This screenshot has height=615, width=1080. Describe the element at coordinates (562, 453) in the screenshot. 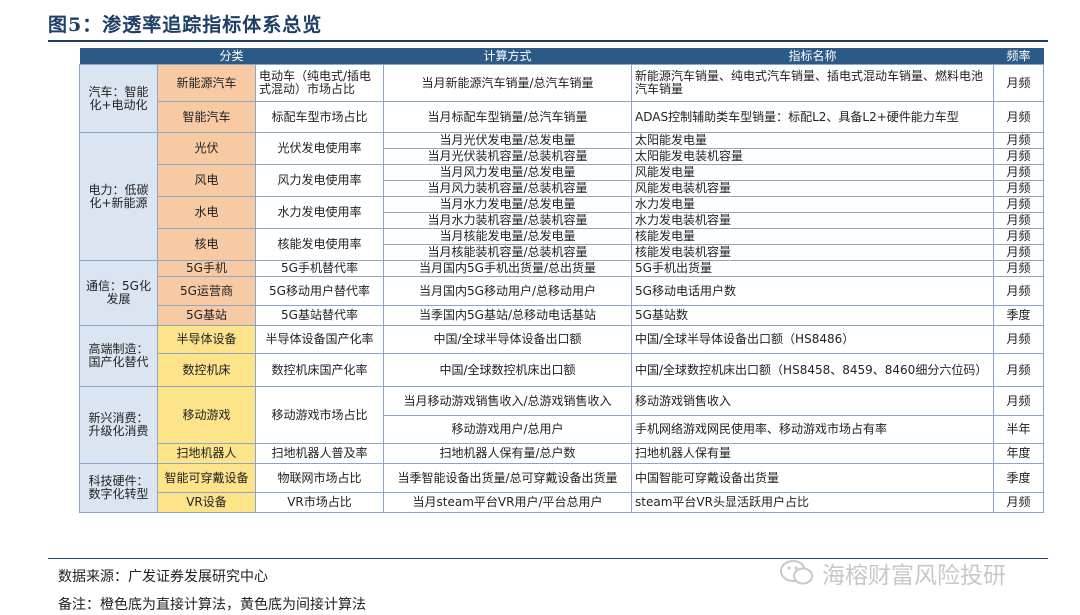

I see `table-row: 扫地机器人 扫地机器人普及率 扫地机器人保有量/总户数 扫地机器人保有量 年度` at that location.